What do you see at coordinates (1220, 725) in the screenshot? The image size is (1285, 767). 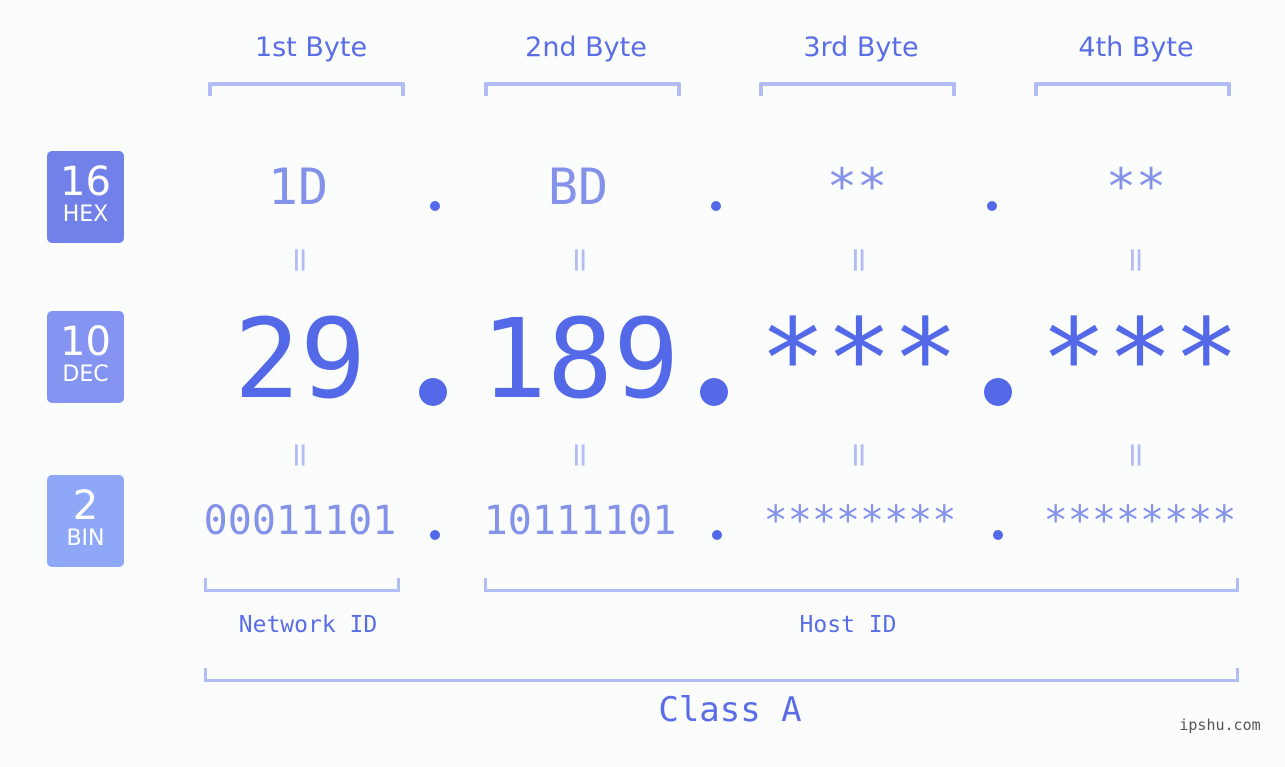 I see `watermark: ipshu.com` at bounding box center [1220, 725].